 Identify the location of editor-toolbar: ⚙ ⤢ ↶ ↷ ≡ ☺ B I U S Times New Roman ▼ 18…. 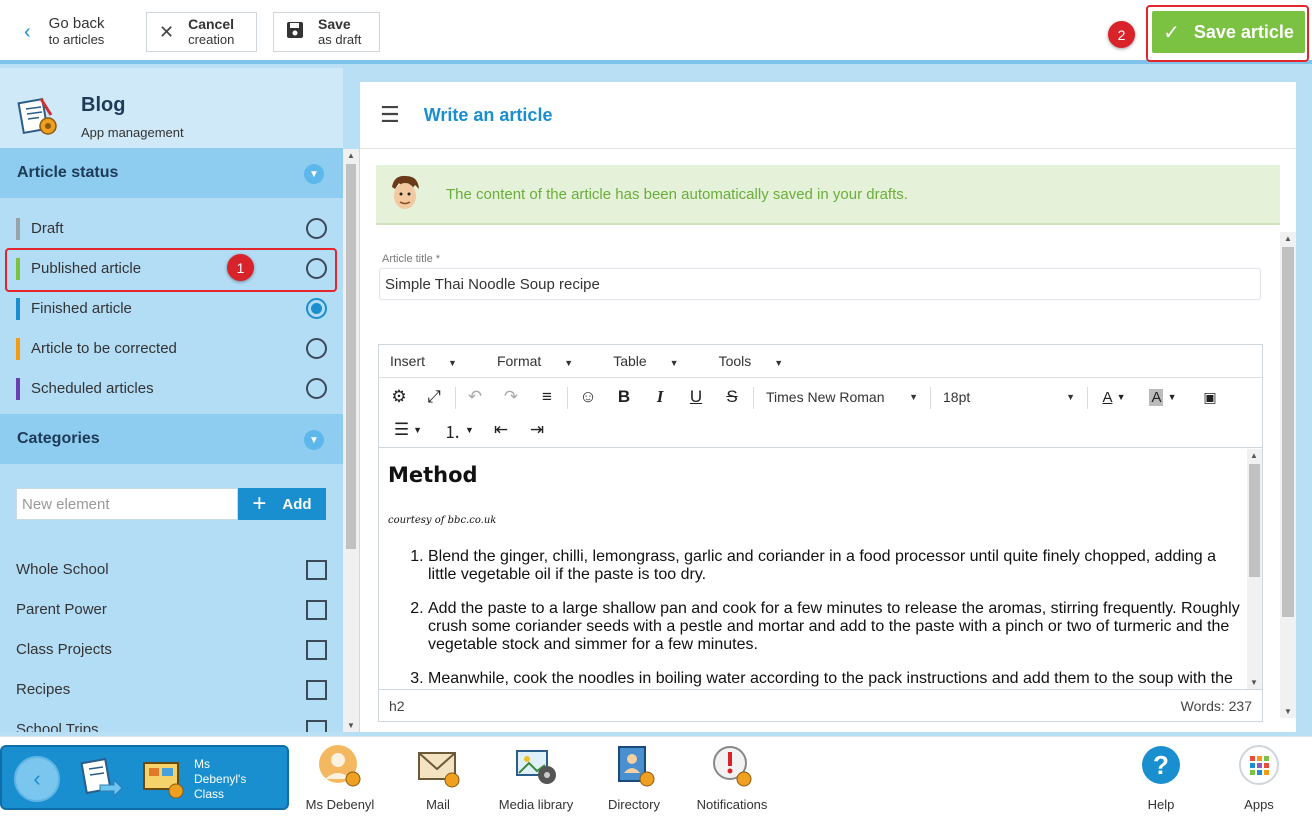
(820, 413).